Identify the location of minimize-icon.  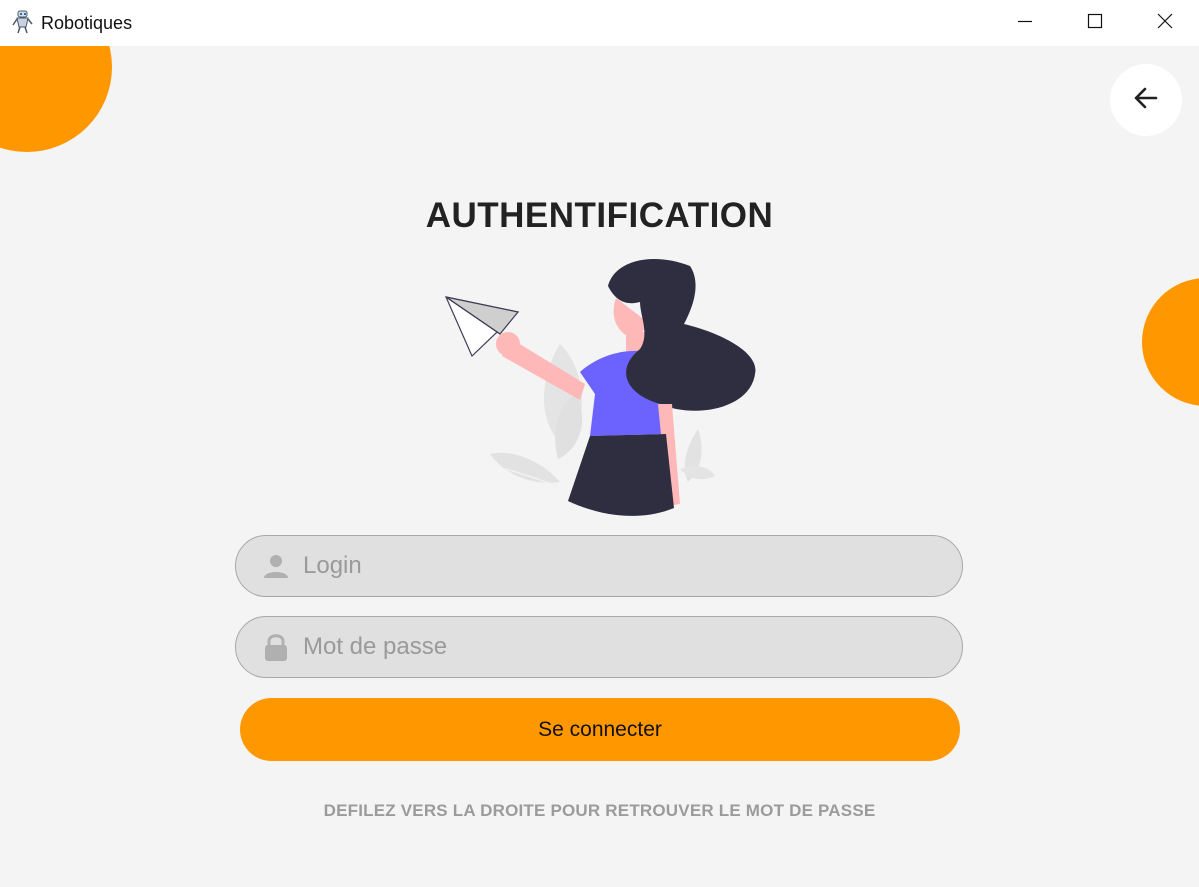
(1025, 23).